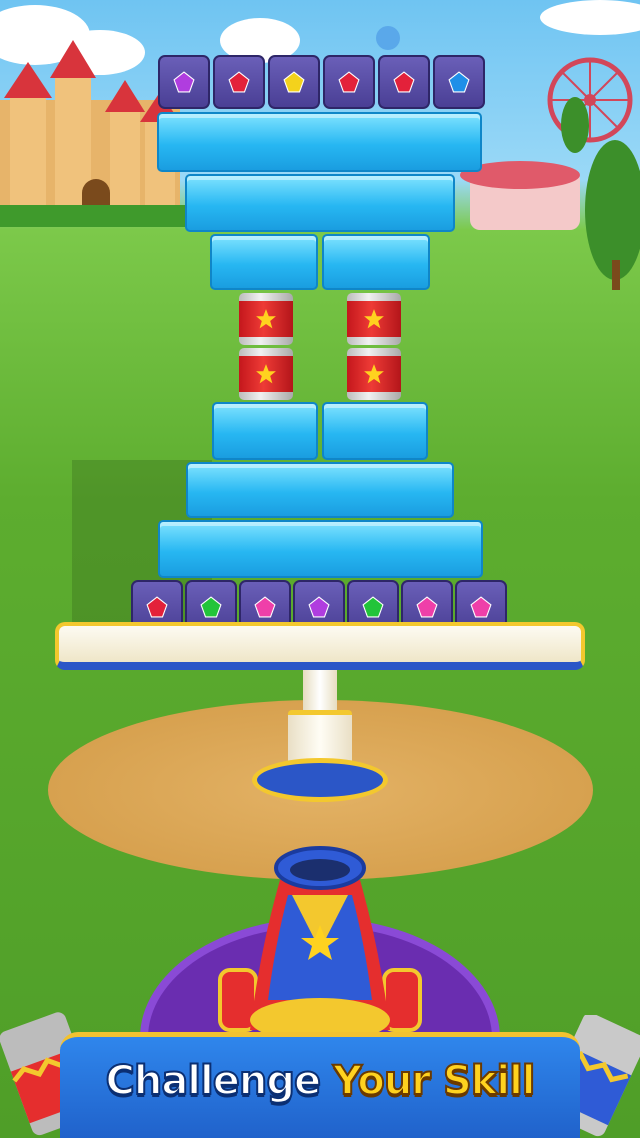 This screenshot has height=1138, width=640. I want to click on platform-foot, so click(320, 780).